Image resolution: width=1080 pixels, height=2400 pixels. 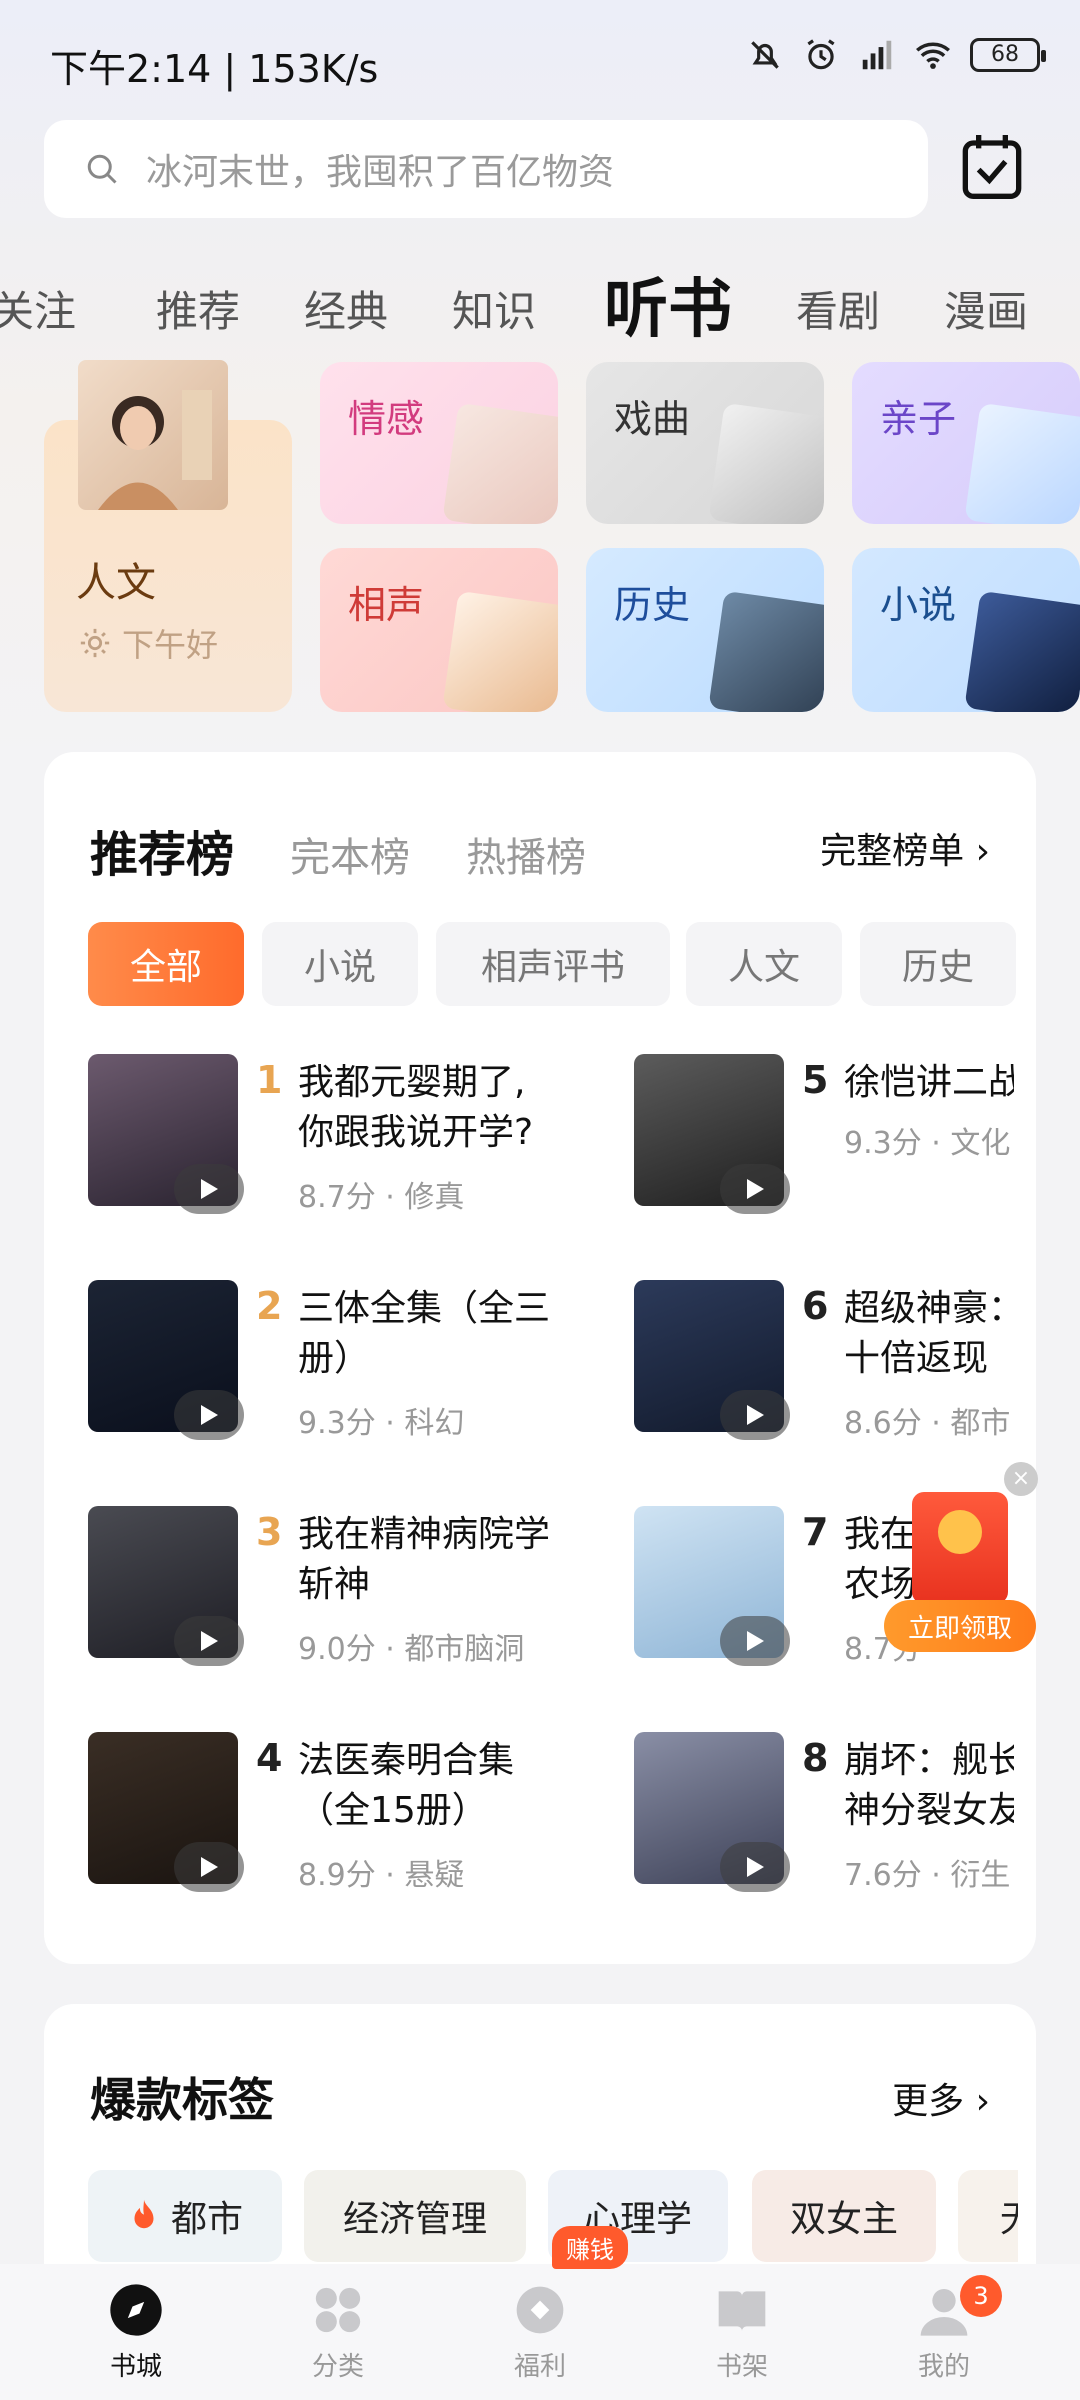 I want to click on novel-cover, so click(x=1022, y=651).